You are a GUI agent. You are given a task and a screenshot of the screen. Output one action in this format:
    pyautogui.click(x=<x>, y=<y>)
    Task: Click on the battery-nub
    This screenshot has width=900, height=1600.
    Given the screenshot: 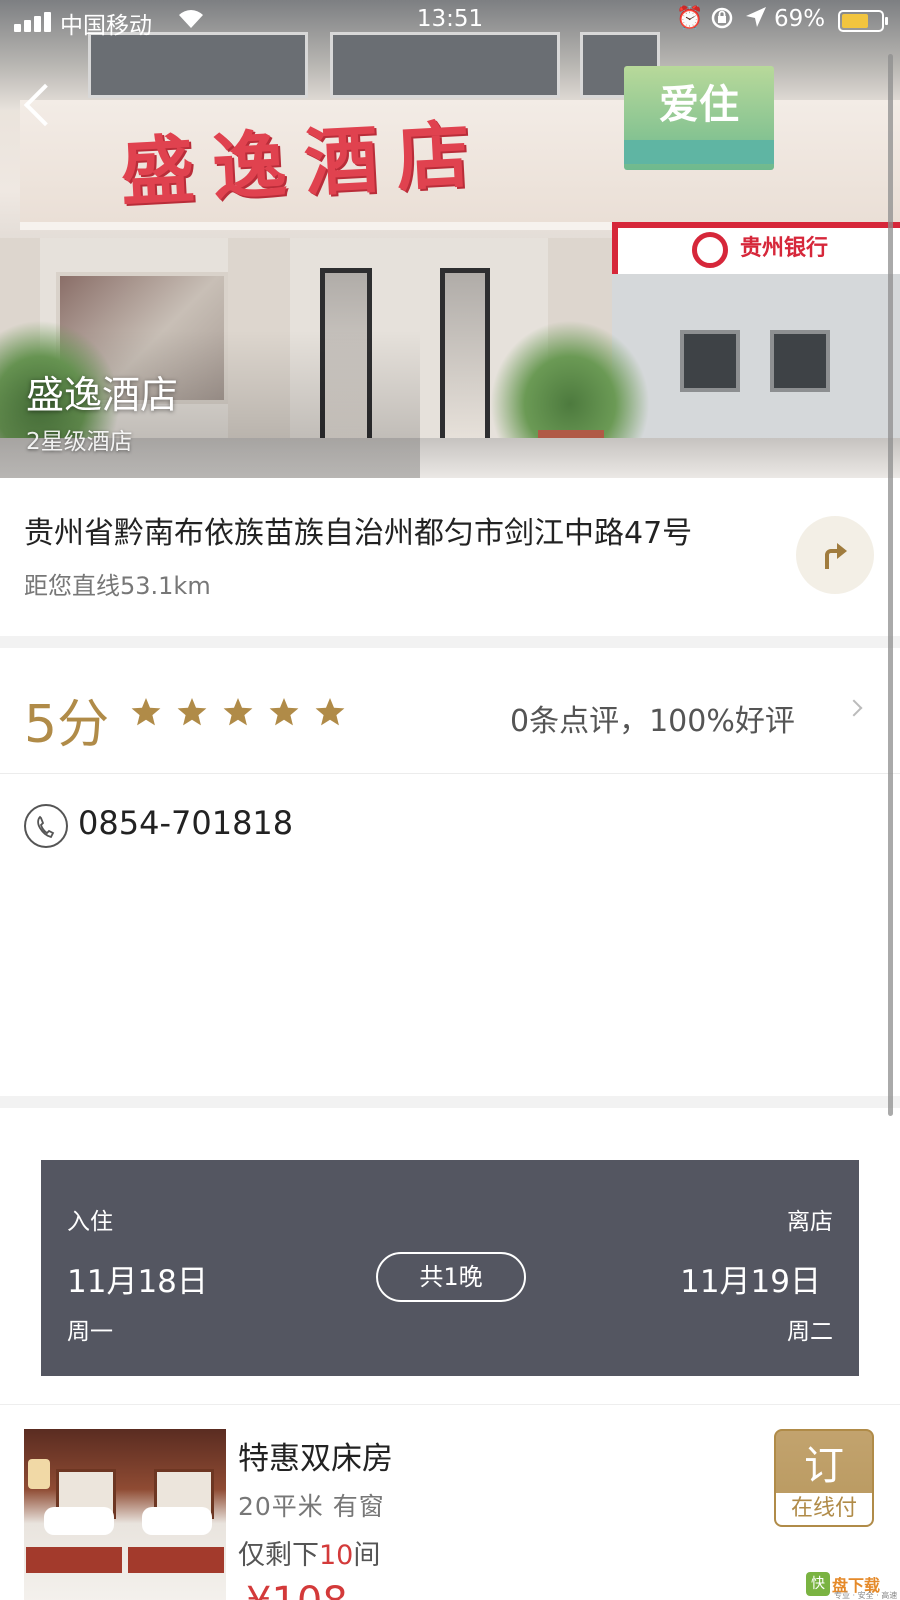 What is the action you would take?
    pyautogui.click(x=886, y=21)
    